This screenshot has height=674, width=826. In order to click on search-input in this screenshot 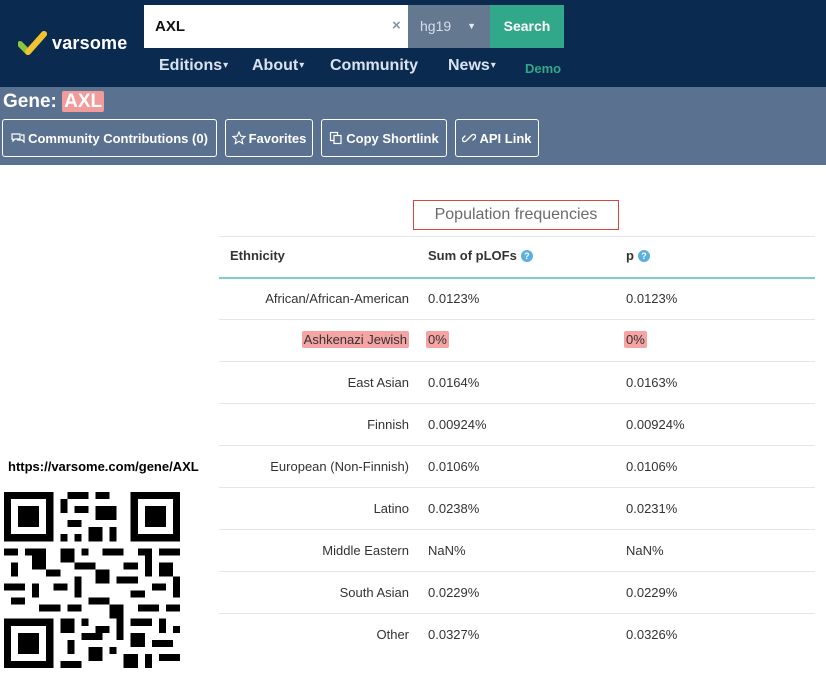, I will do `click(276, 26)`.